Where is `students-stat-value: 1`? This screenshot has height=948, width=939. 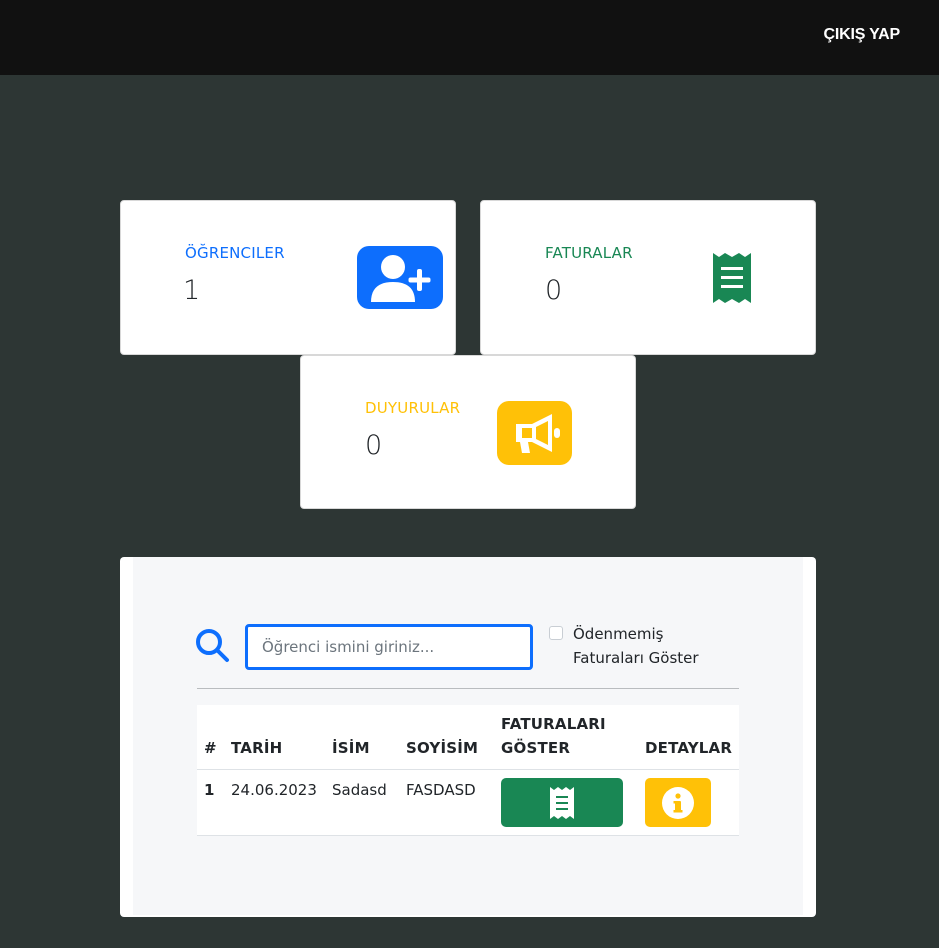 students-stat-value: 1 is located at coordinates (192, 290).